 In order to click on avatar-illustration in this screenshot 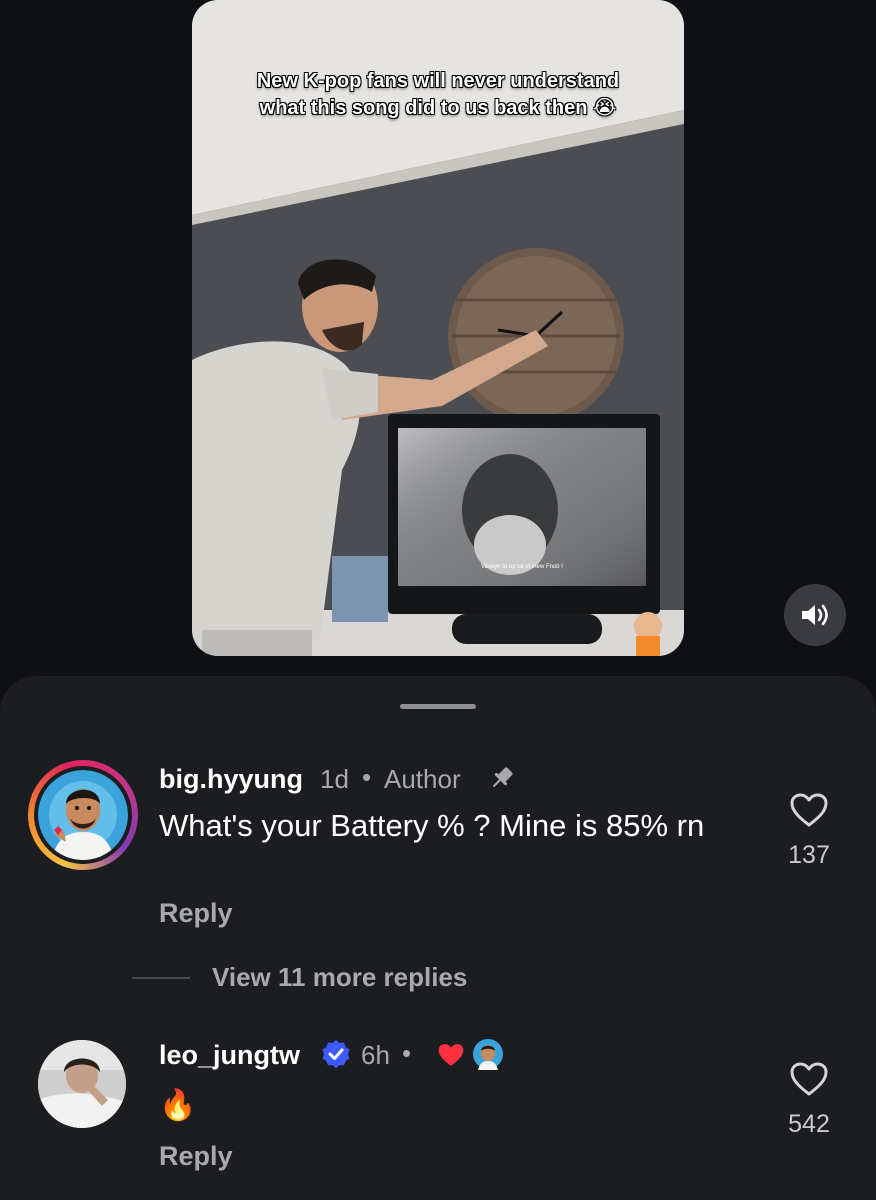, I will do `click(83, 815)`.